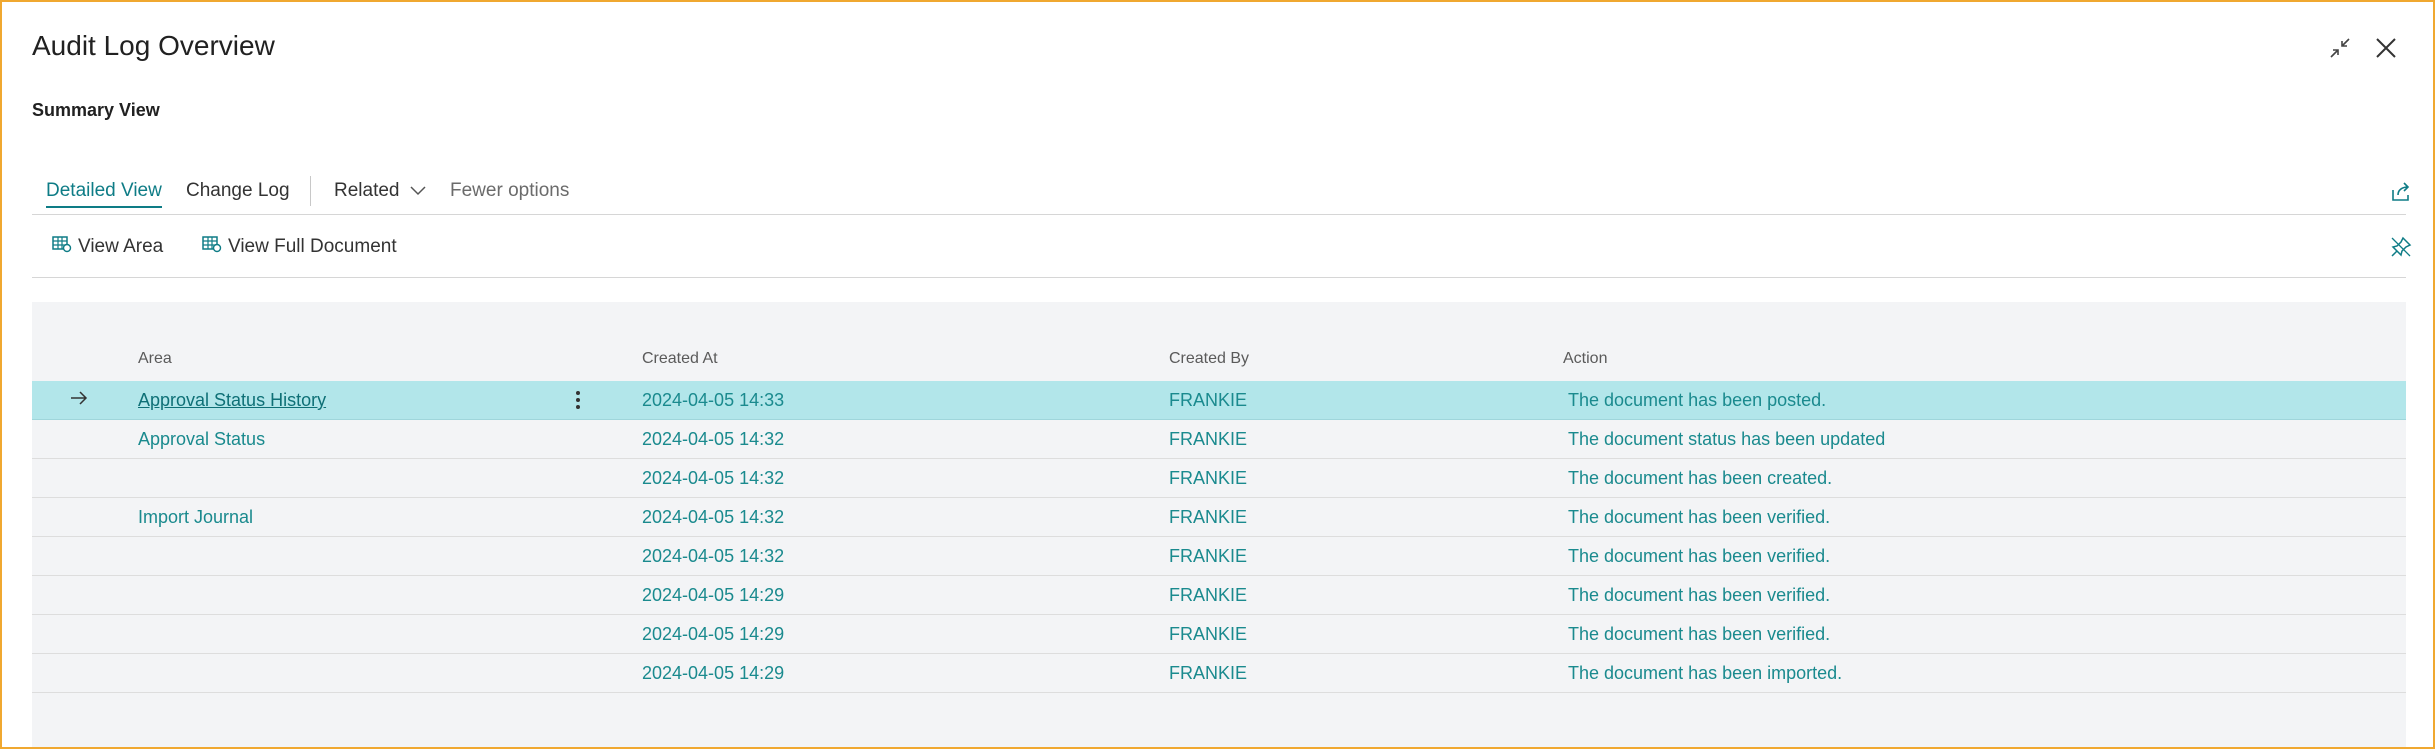  Describe the element at coordinates (509, 191) in the screenshot. I see `tab-fewer-options: Fewer options` at that location.